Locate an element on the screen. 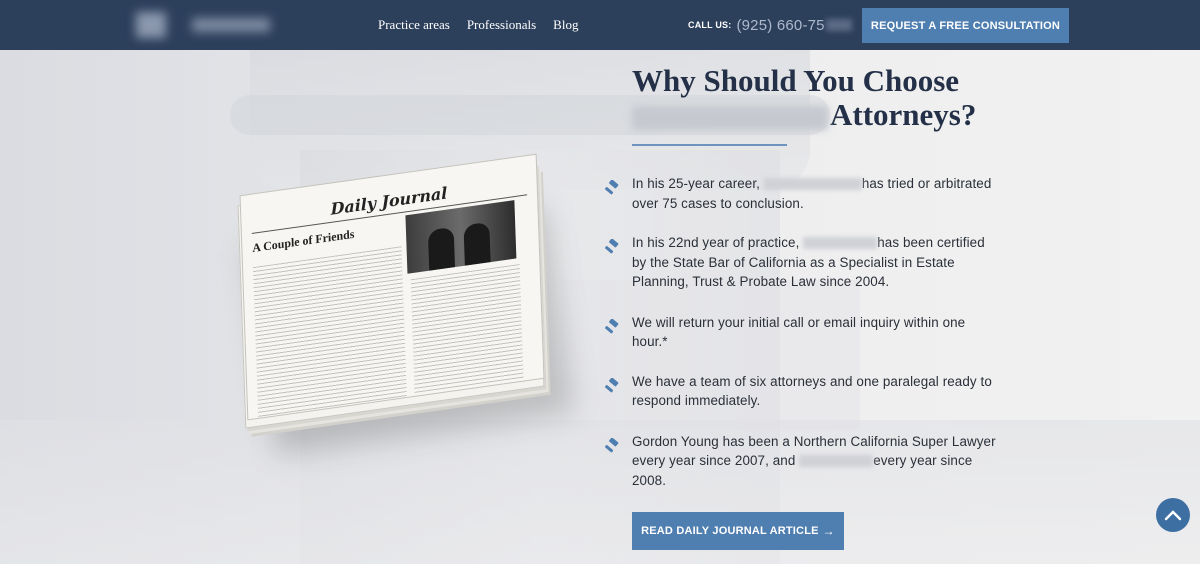  newspaper-photo is located at coordinates (461, 237).